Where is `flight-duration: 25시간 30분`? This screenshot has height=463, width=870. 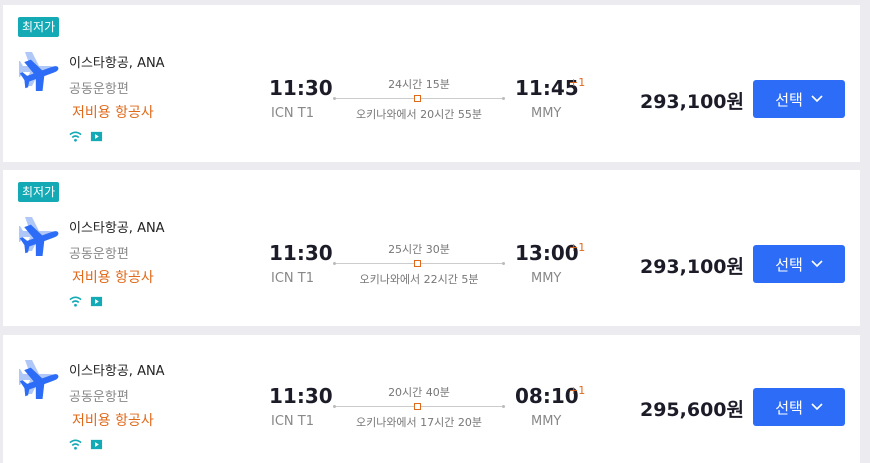
flight-duration: 25시간 30분 is located at coordinates (419, 249).